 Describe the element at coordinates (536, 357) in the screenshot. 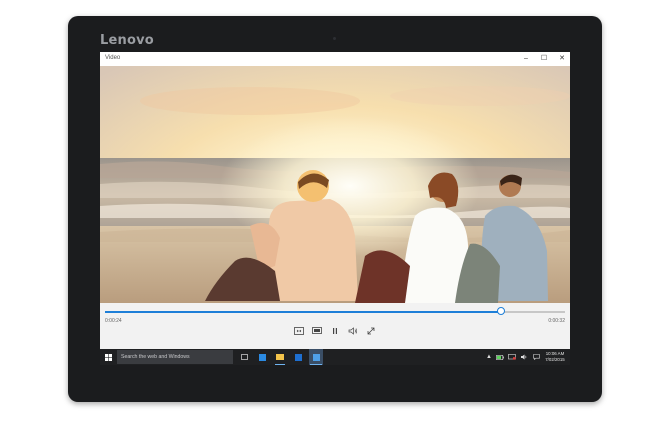

I see `action-center-icon` at that location.